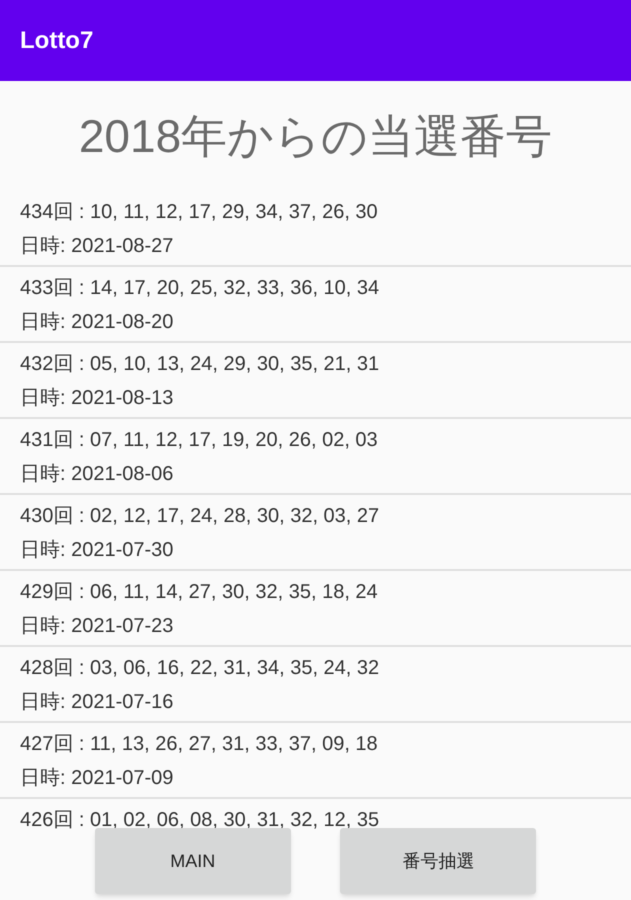  Describe the element at coordinates (200, 288) in the screenshot. I see `draw-numbers: 433回 : 14, 17, 20, 25, 32, 33, 36, 10, 34` at that location.